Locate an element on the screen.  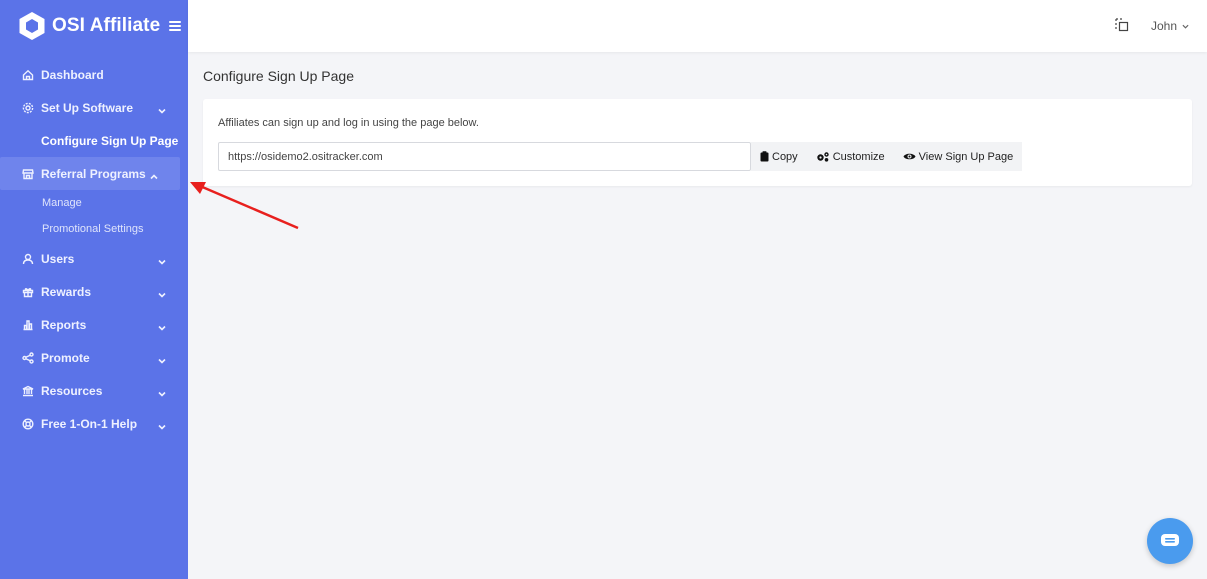
fullscreen-icon is located at coordinates (1122, 25).